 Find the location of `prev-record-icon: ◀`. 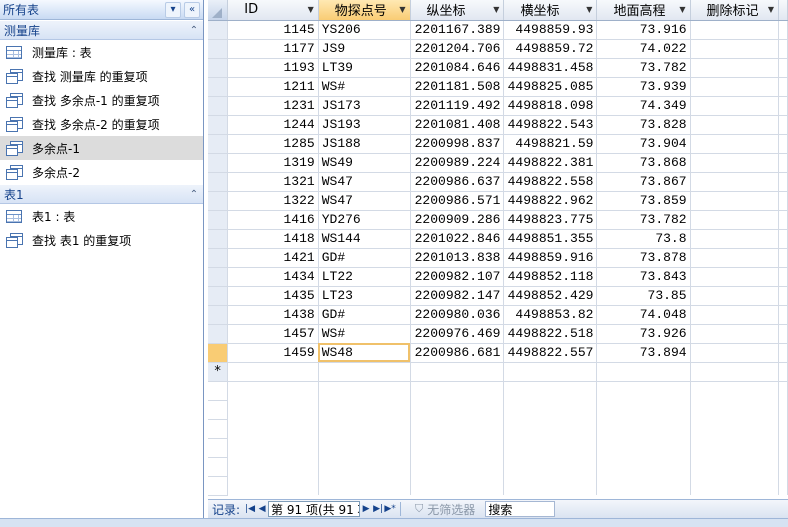

prev-record-icon: ◀ is located at coordinates (262, 509).